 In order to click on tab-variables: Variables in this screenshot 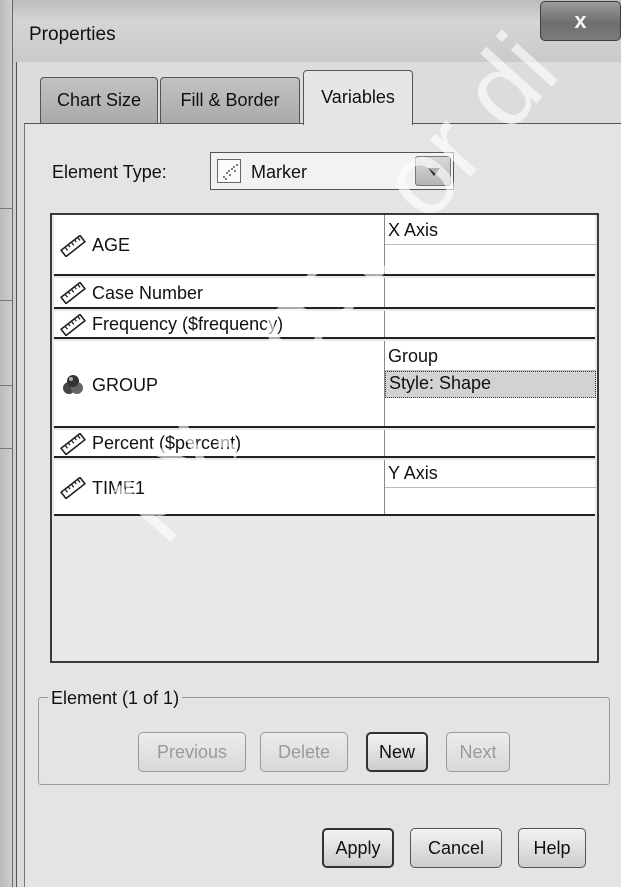, I will do `click(358, 97)`.